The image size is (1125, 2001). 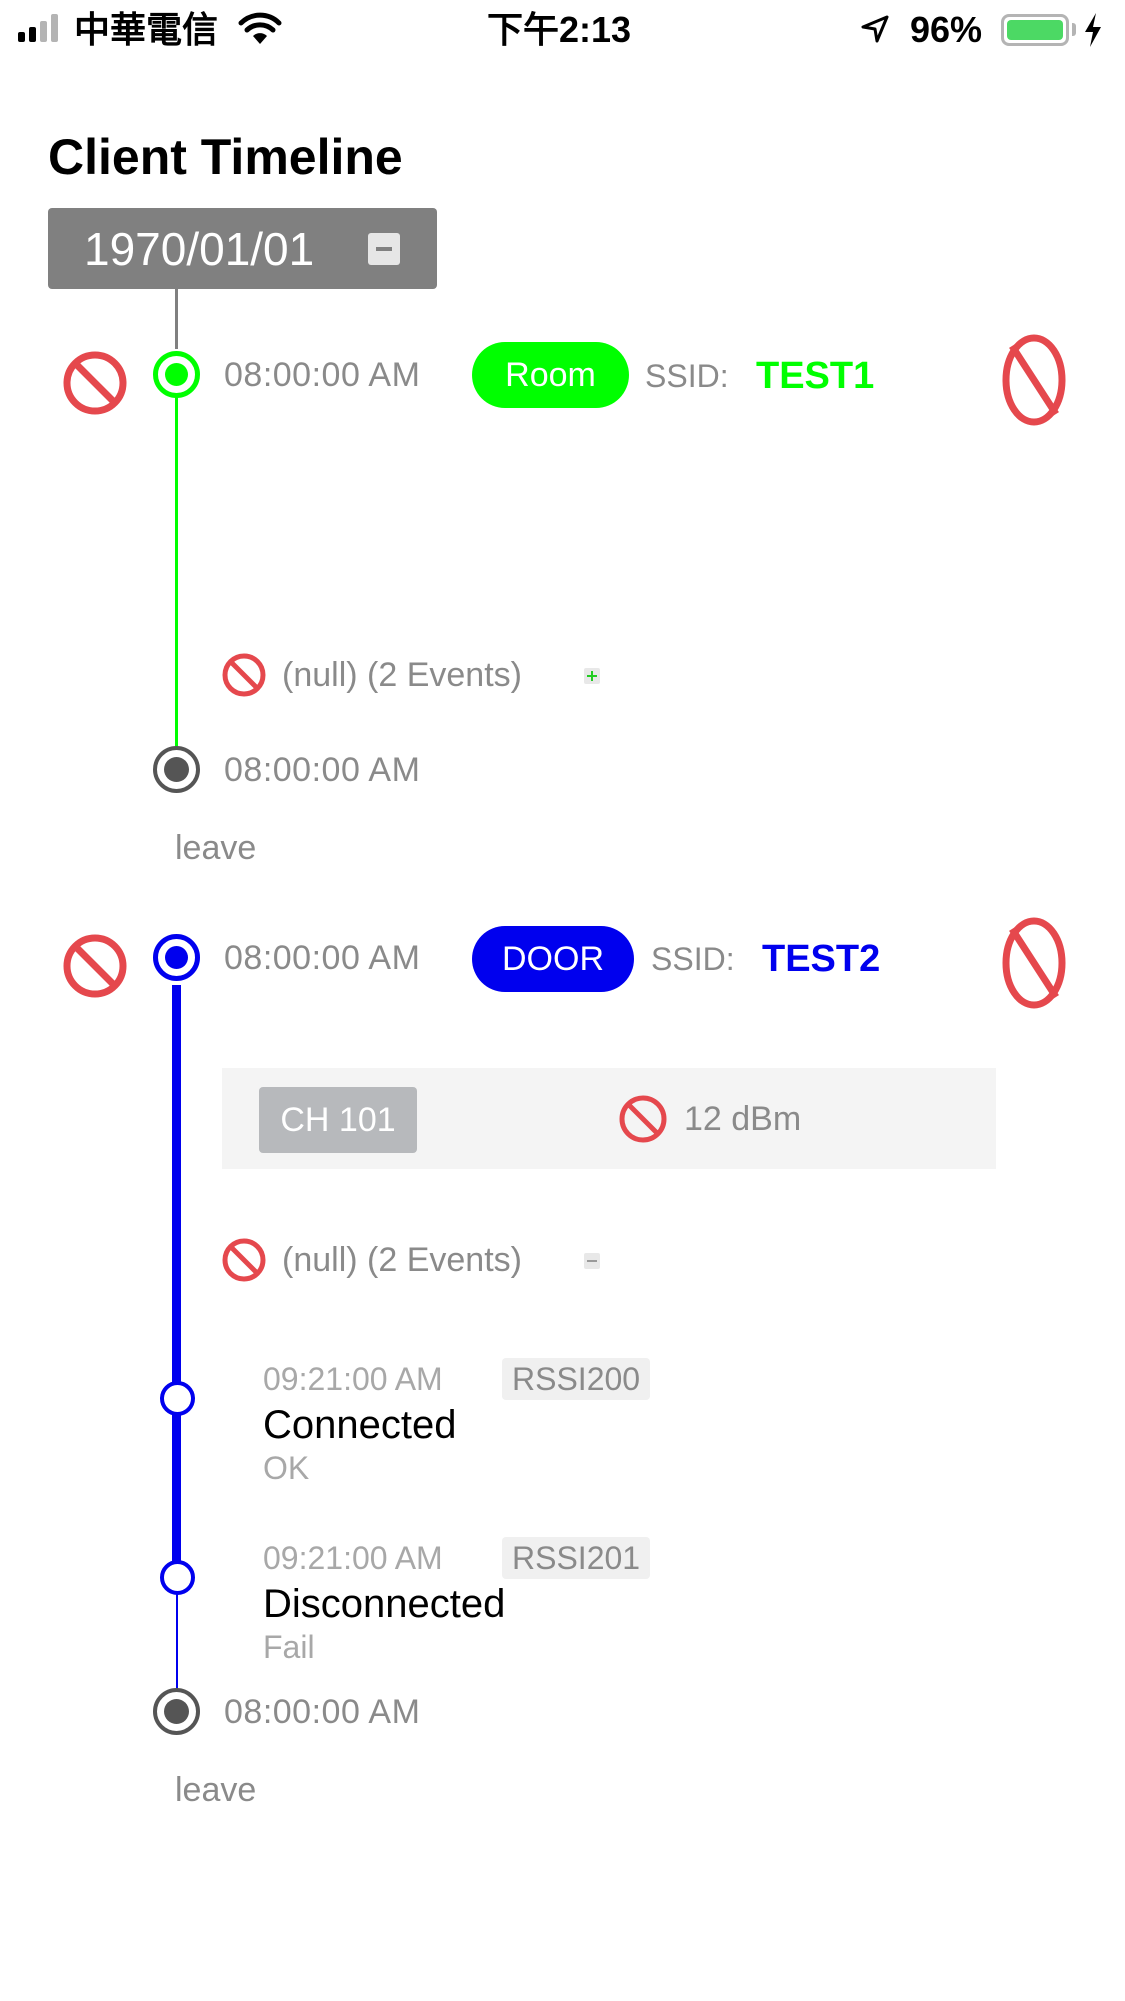 What do you see at coordinates (743, 1119) in the screenshot?
I see `signal-strength: 12 dBm` at bounding box center [743, 1119].